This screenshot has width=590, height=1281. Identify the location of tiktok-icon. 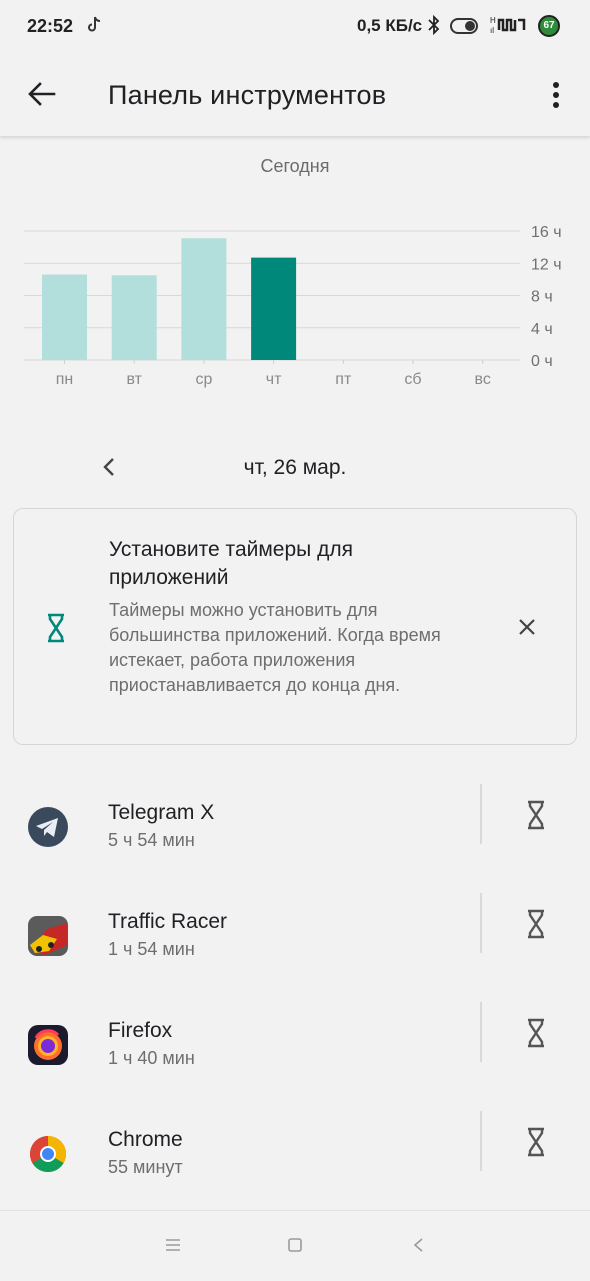
(94, 24).